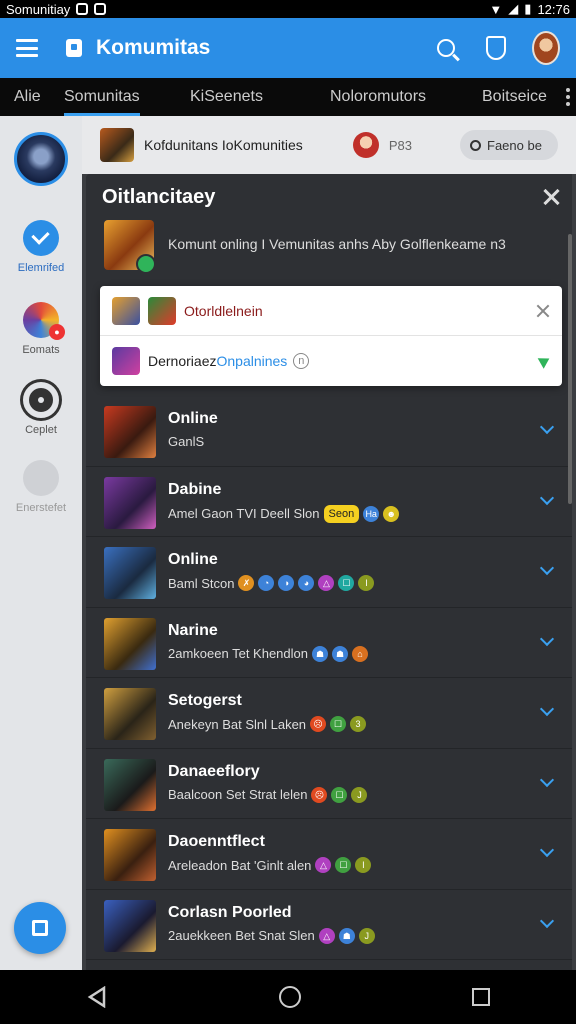 Image resolution: width=576 pixels, height=1024 pixels. I want to click on home-icon, so click(289, 997).